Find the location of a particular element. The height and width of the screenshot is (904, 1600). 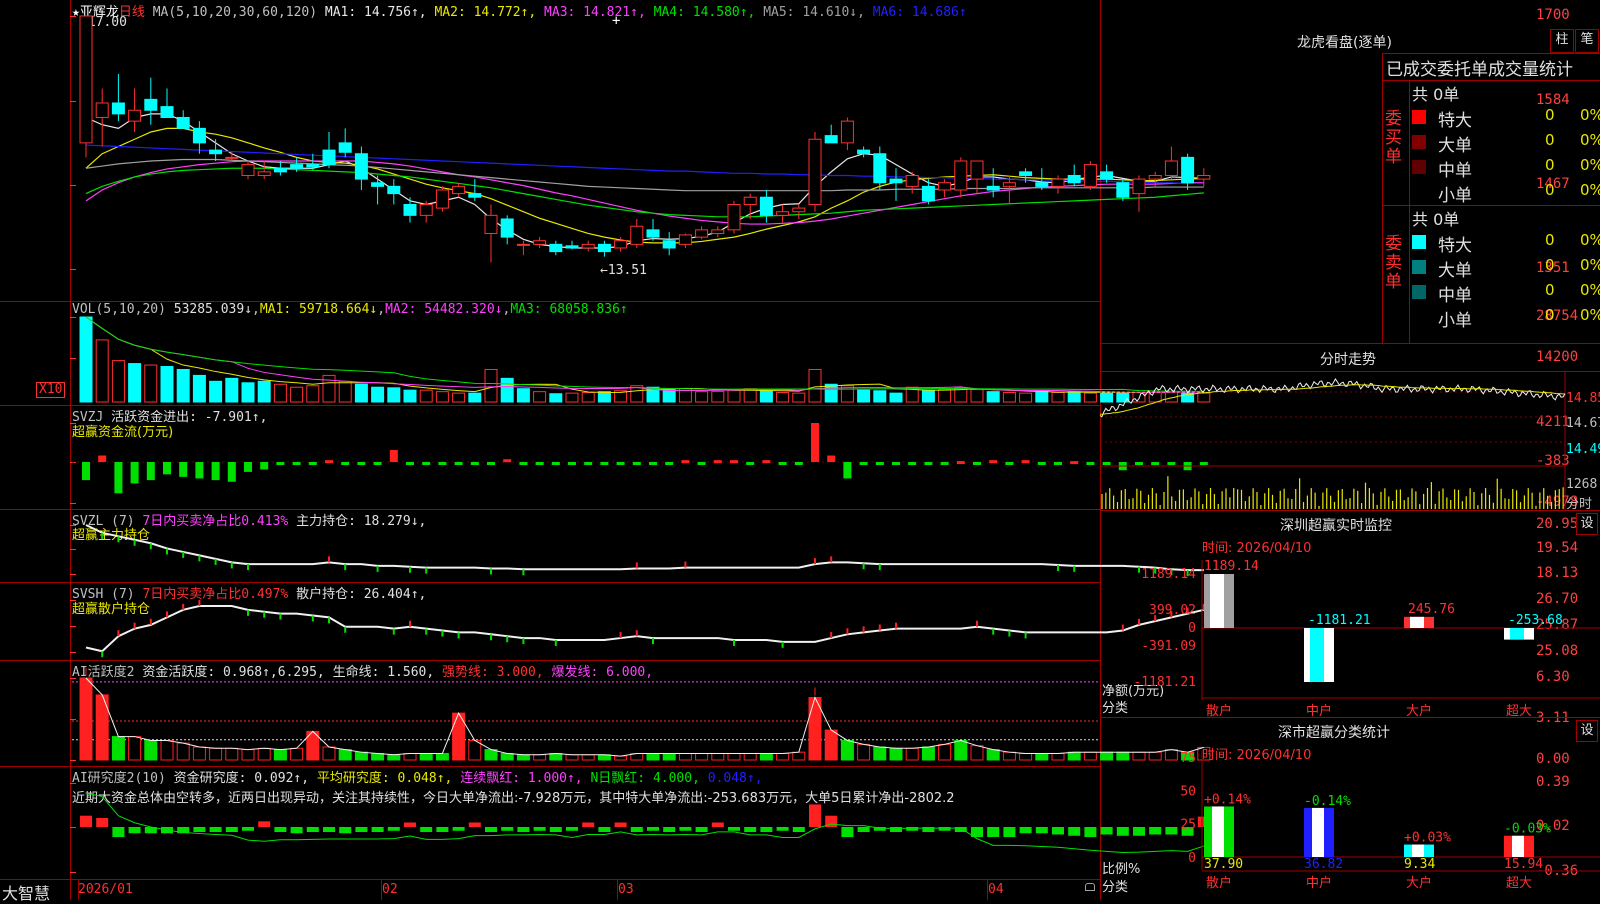

monitor-settings-button: 设 is located at coordinates (1587, 524).